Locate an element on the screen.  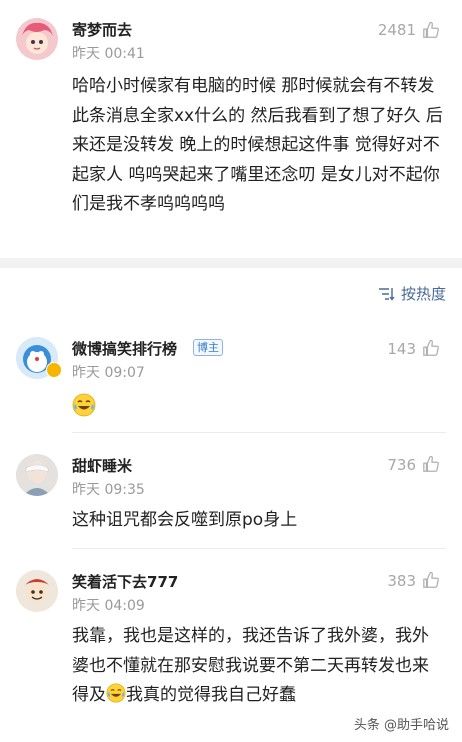
comment-time: 昨天 09:07 is located at coordinates (108, 373).